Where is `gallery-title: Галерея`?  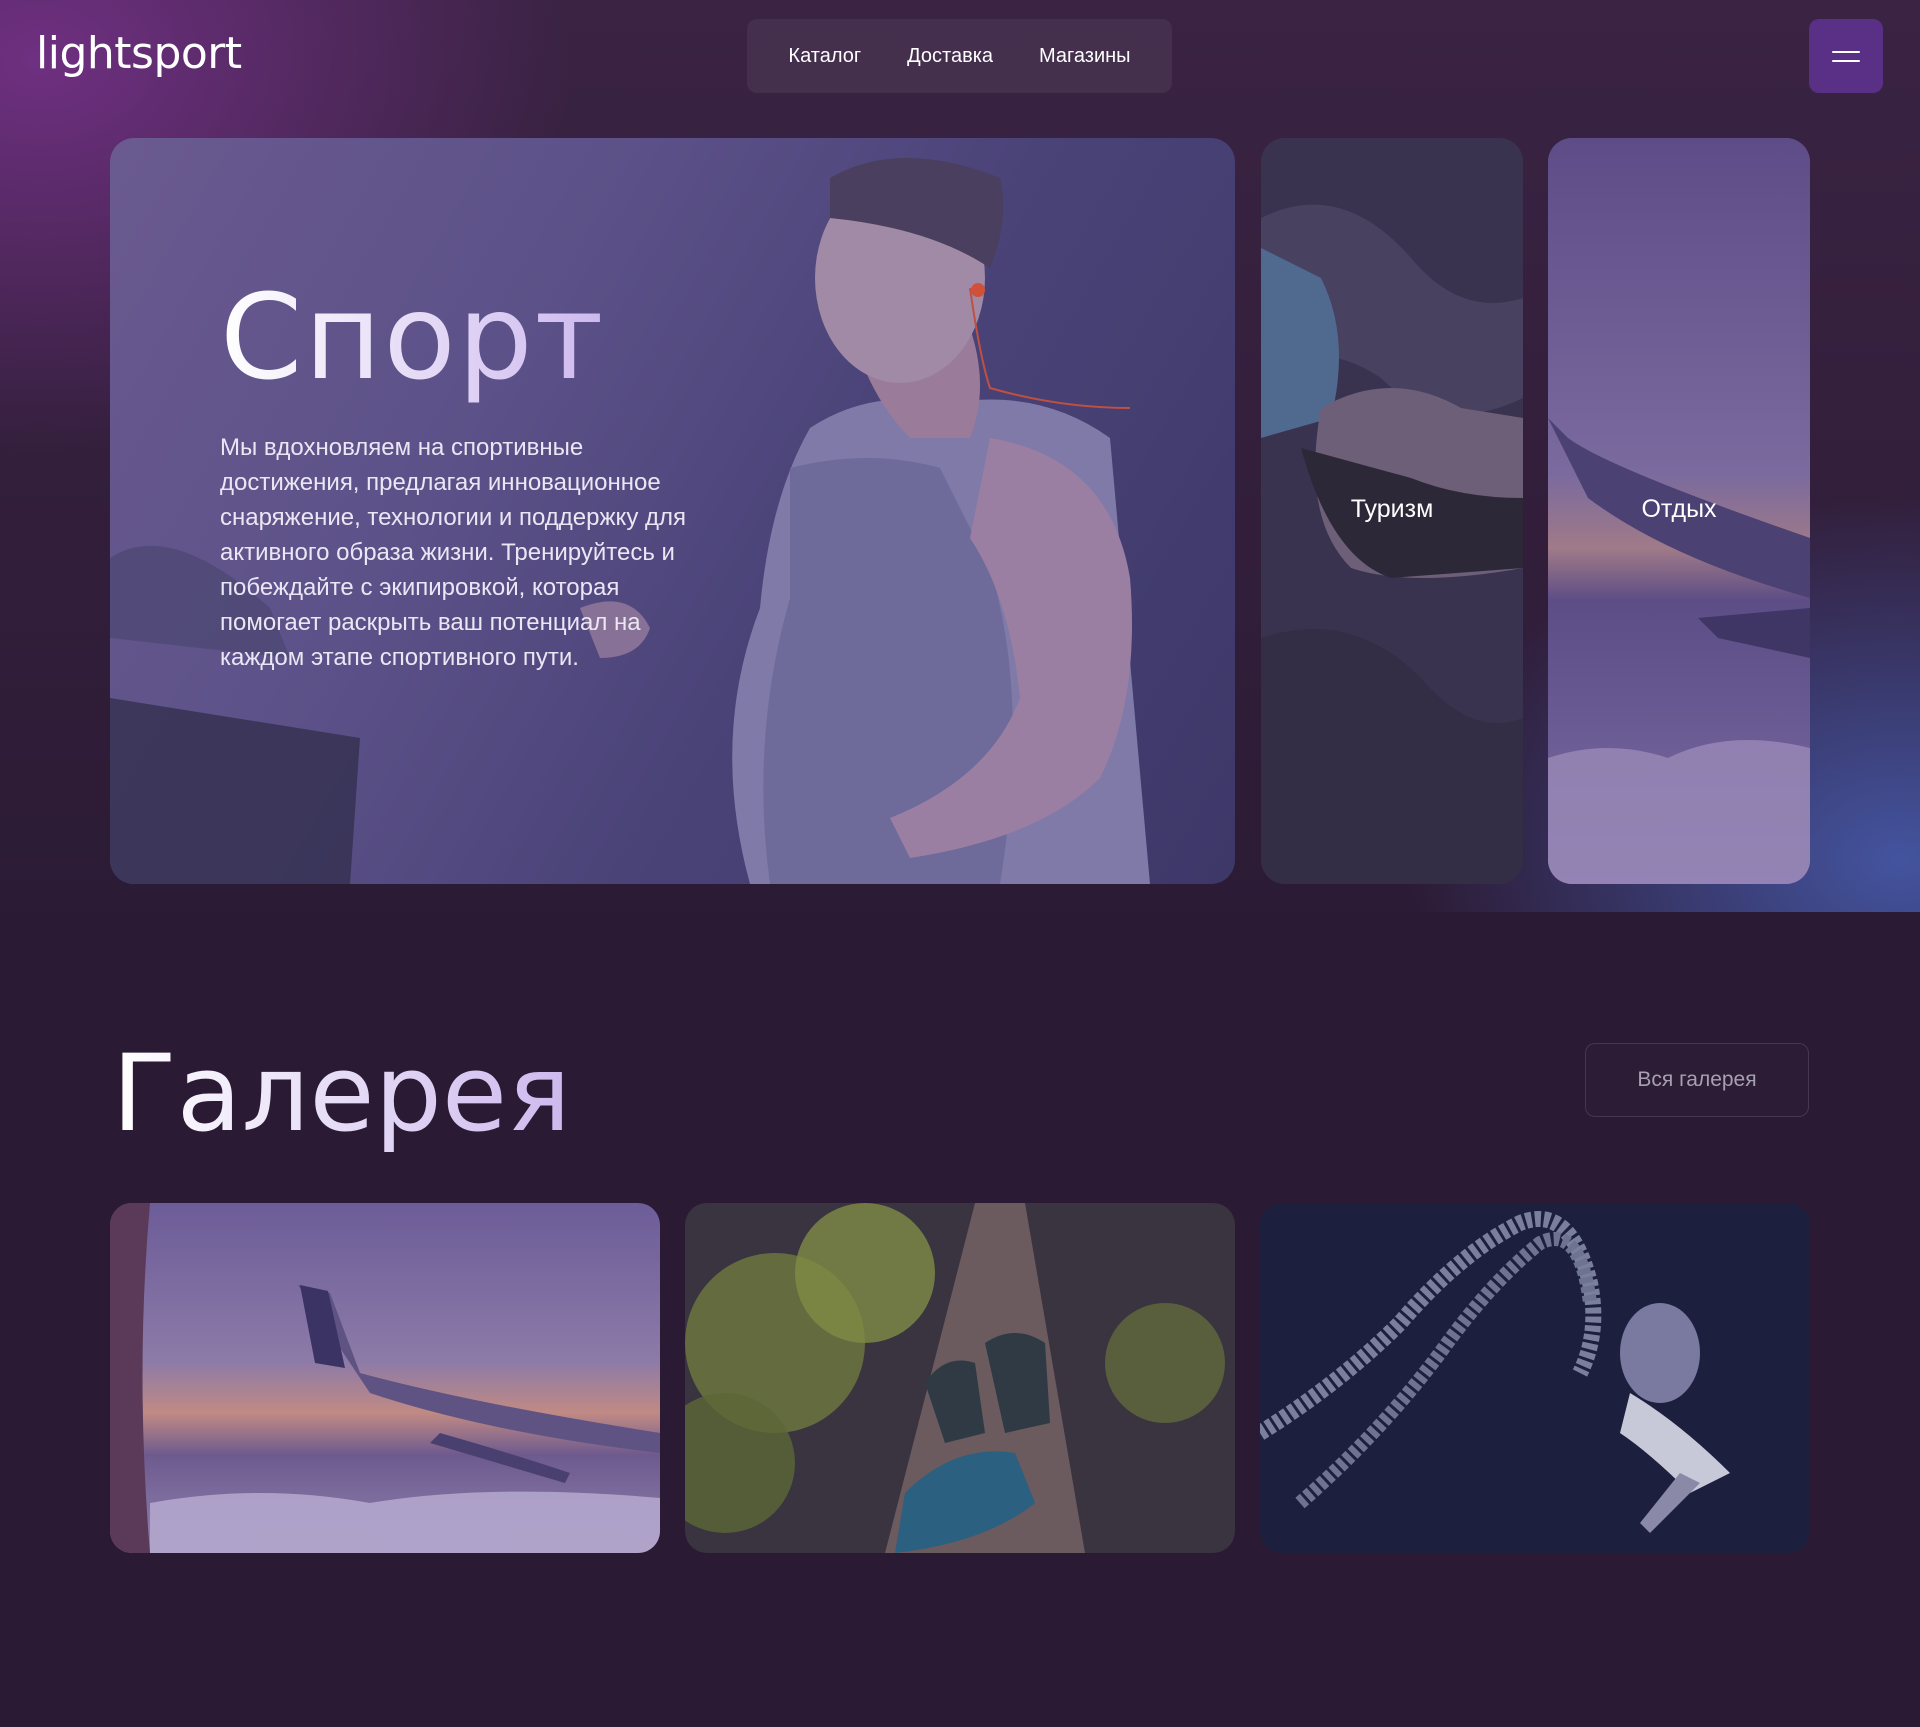 gallery-title: Галерея is located at coordinates (341, 1093).